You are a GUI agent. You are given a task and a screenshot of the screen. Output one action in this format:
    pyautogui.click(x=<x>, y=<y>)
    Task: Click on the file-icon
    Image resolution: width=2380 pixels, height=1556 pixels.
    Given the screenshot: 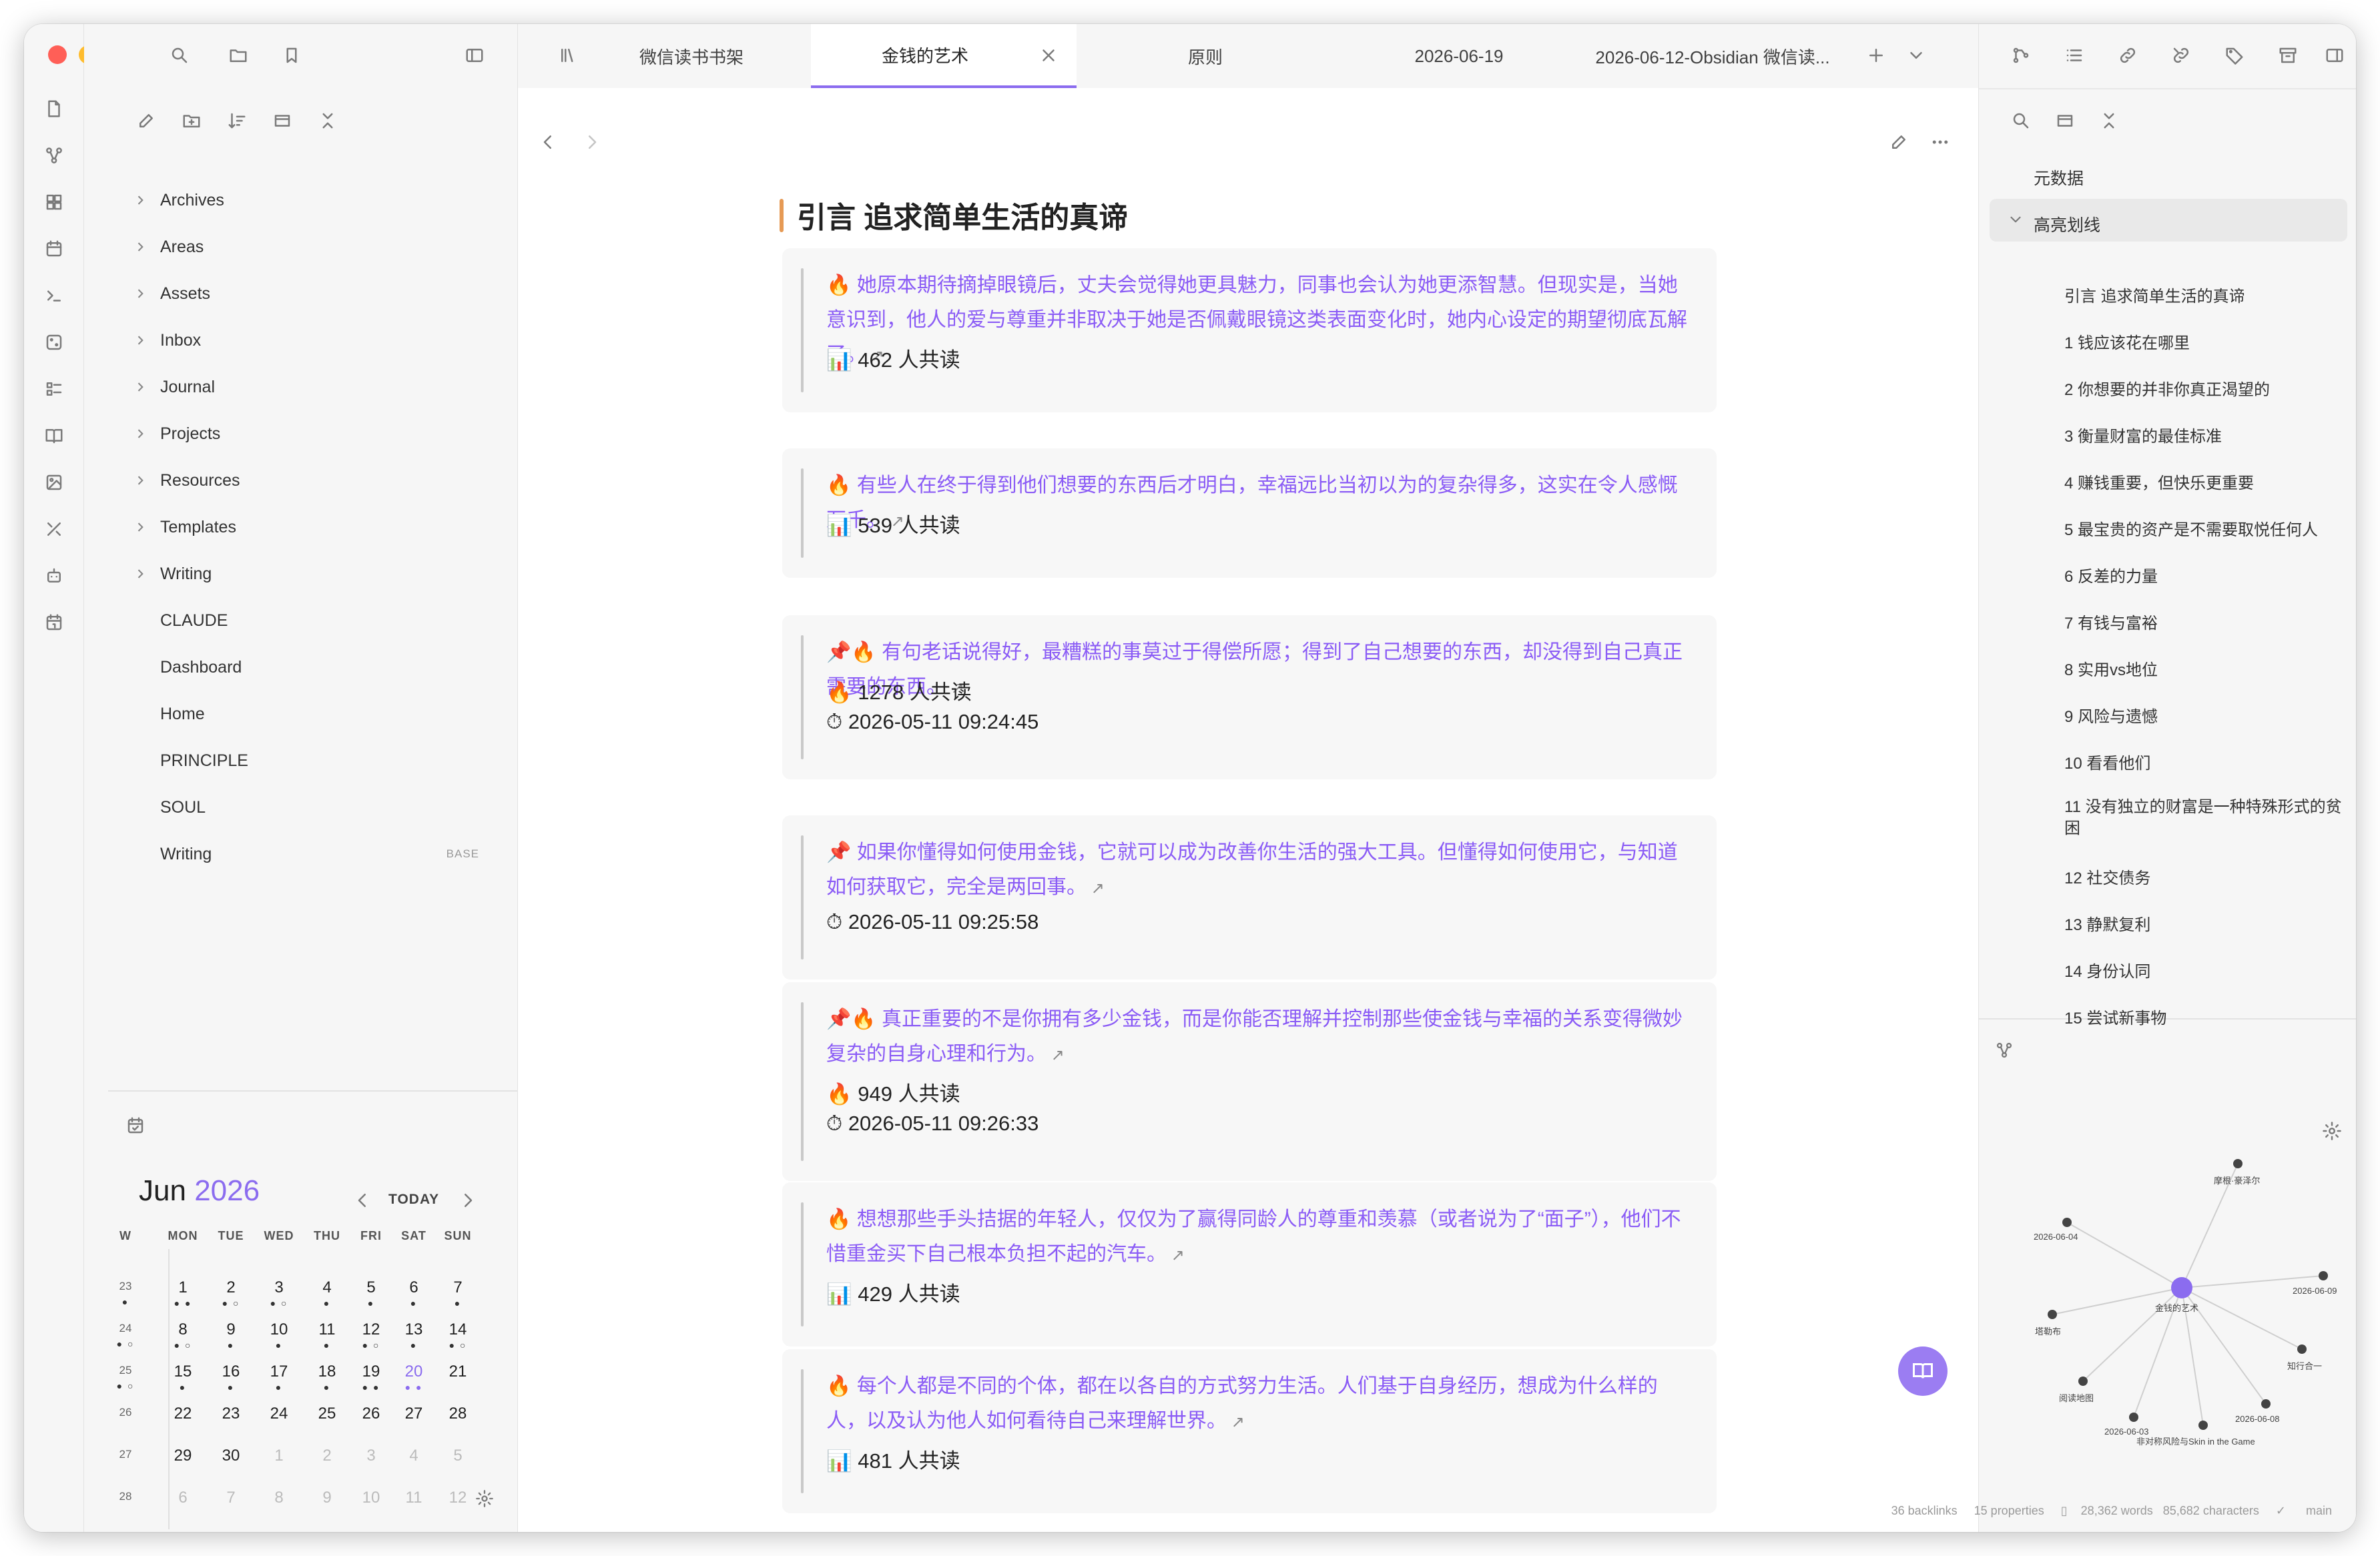 What is the action you would take?
    pyautogui.click(x=54, y=109)
    